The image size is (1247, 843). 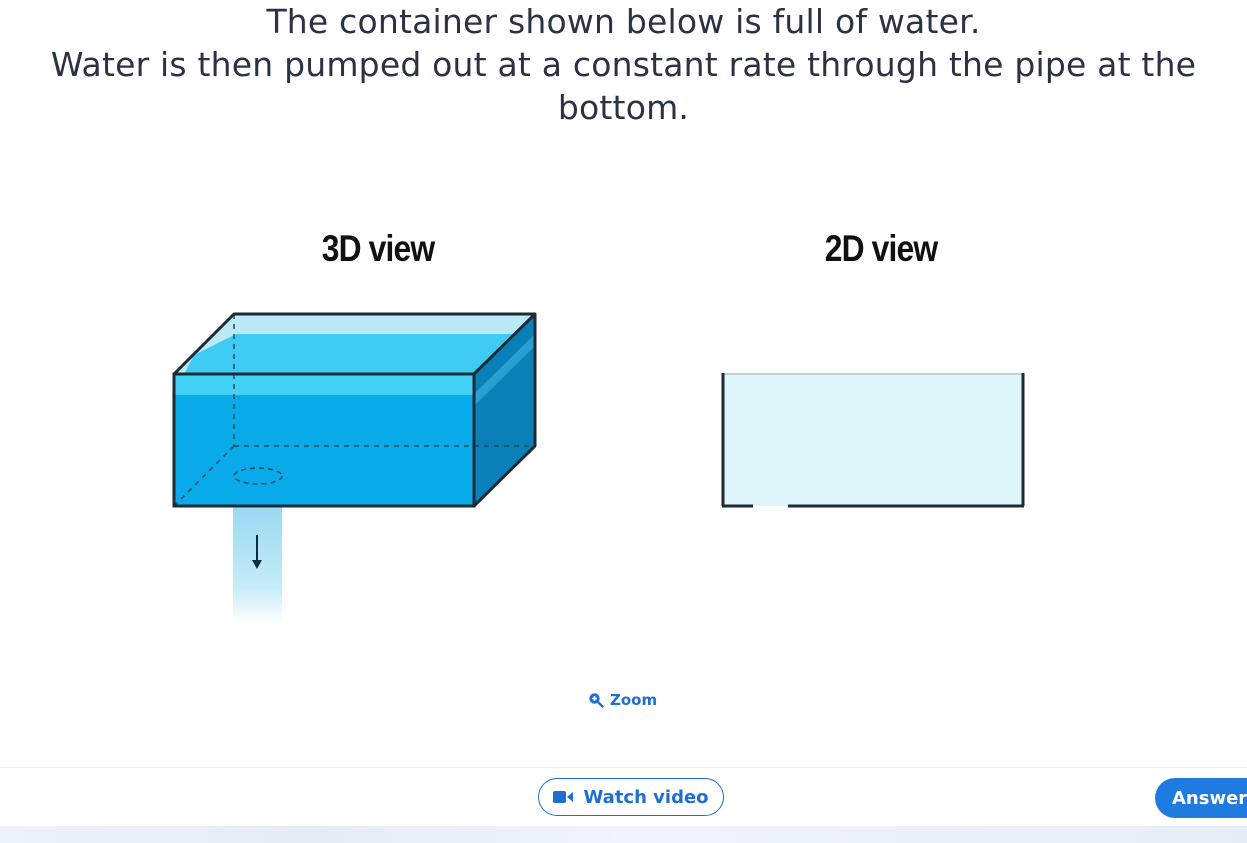 I want to click on tank-front-face, so click(x=324, y=450).